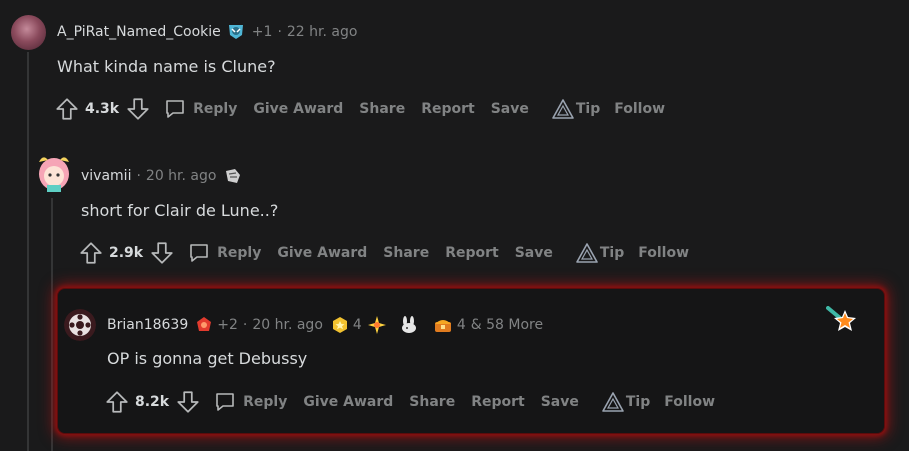 The image size is (909, 451). What do you see at coordinates (28, 251) in the screenshot?
I see `thread-line-root` at bounding box center [28, 251].